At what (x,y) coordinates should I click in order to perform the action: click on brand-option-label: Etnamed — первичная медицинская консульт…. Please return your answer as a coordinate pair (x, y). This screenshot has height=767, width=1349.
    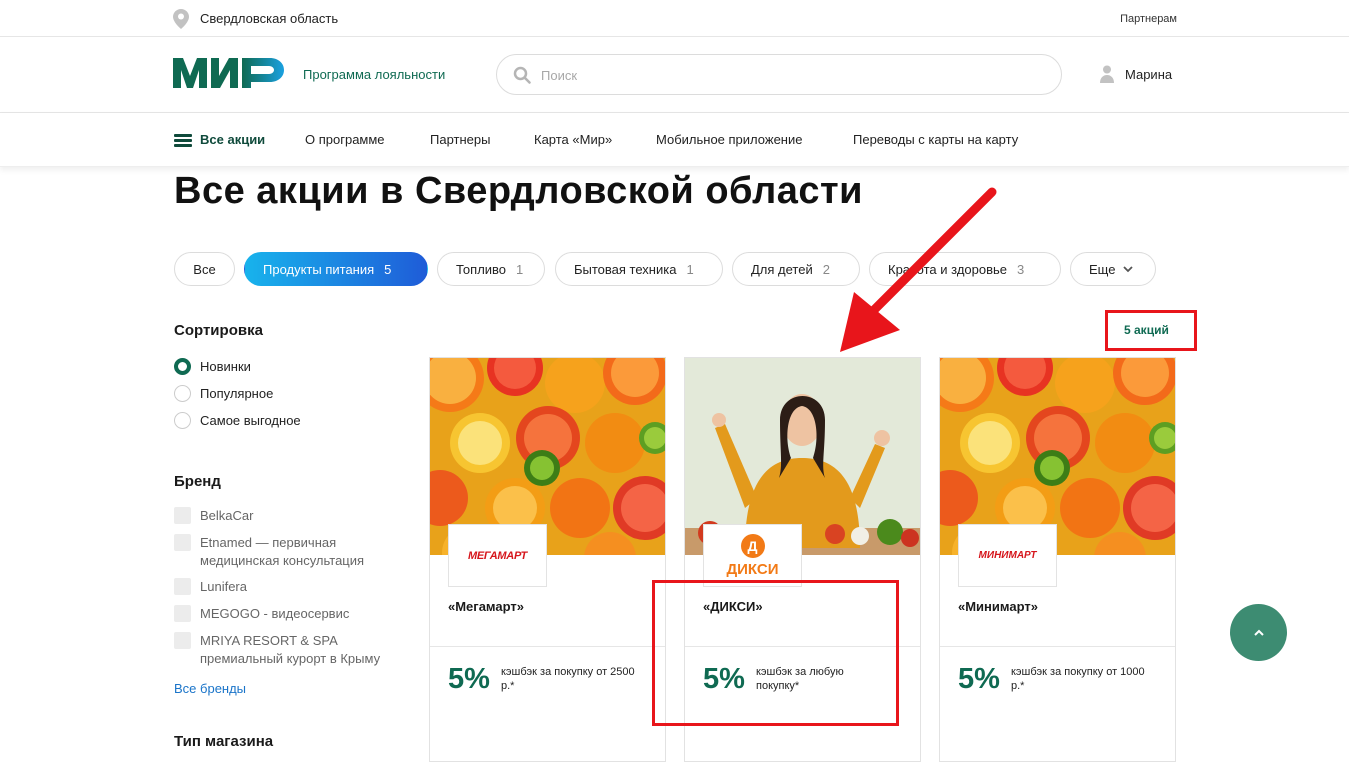
    Looking at the image, I should click on (282, 551).